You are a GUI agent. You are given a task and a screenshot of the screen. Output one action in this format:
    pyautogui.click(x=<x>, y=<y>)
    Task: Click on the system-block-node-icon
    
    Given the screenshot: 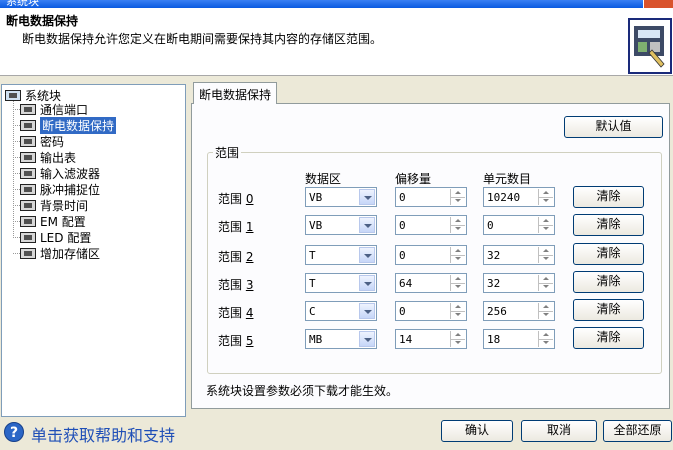 What is the action you would take?
    pyautogui.click(x=13, y=95)
    